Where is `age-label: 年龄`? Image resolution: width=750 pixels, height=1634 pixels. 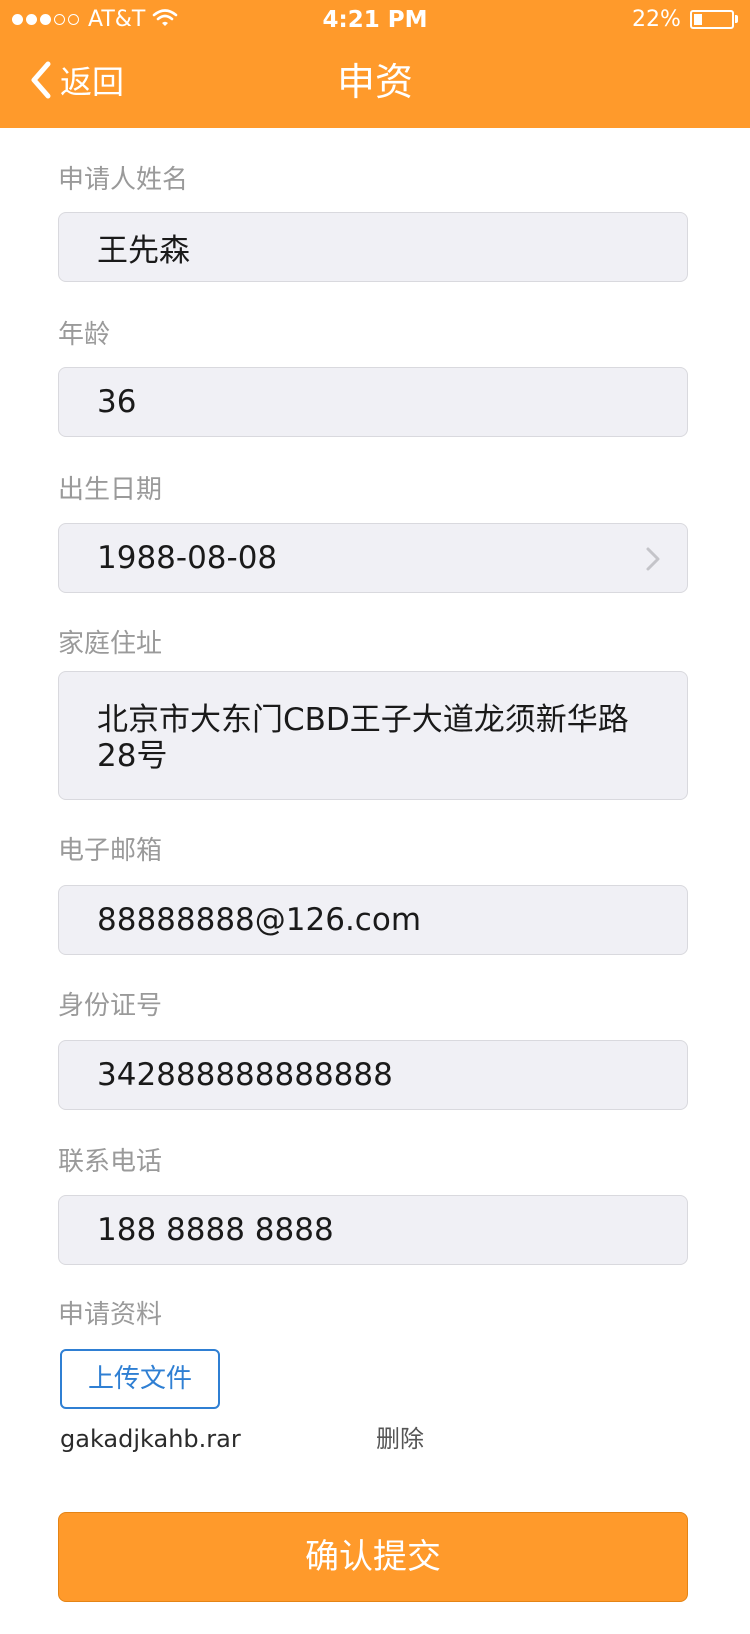 age-label: 年龄 is located at coordinates (84, 335).